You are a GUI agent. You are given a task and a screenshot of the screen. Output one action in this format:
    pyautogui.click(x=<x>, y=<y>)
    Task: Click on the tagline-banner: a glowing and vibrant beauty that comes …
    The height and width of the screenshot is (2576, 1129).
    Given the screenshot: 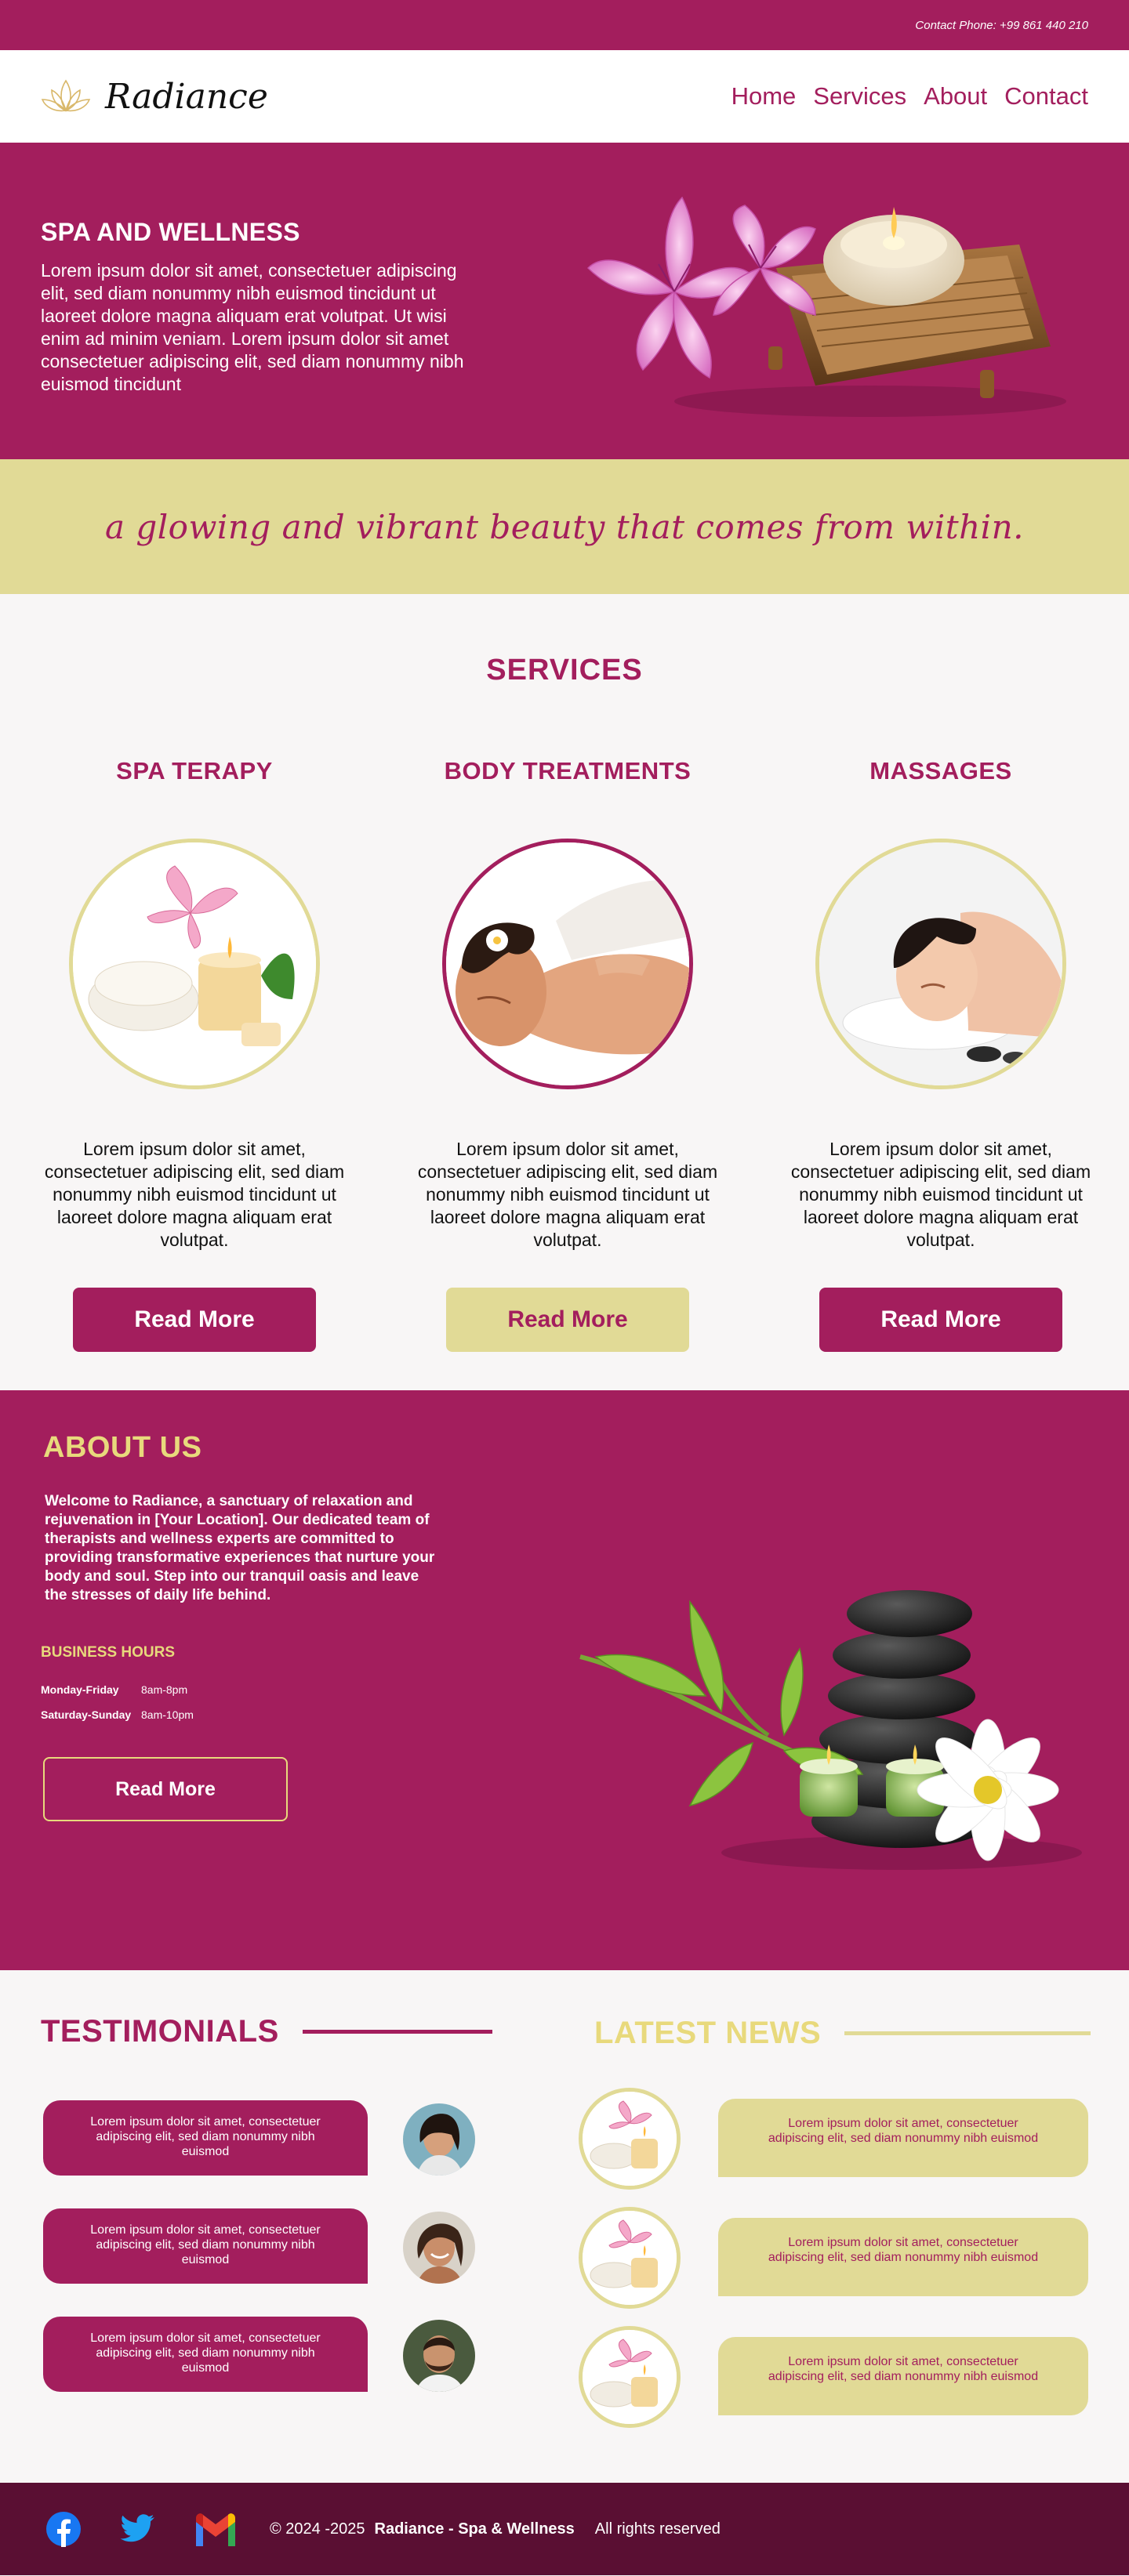 What is the action you would take?
    pyautogui.click(x=564, y=526)
    